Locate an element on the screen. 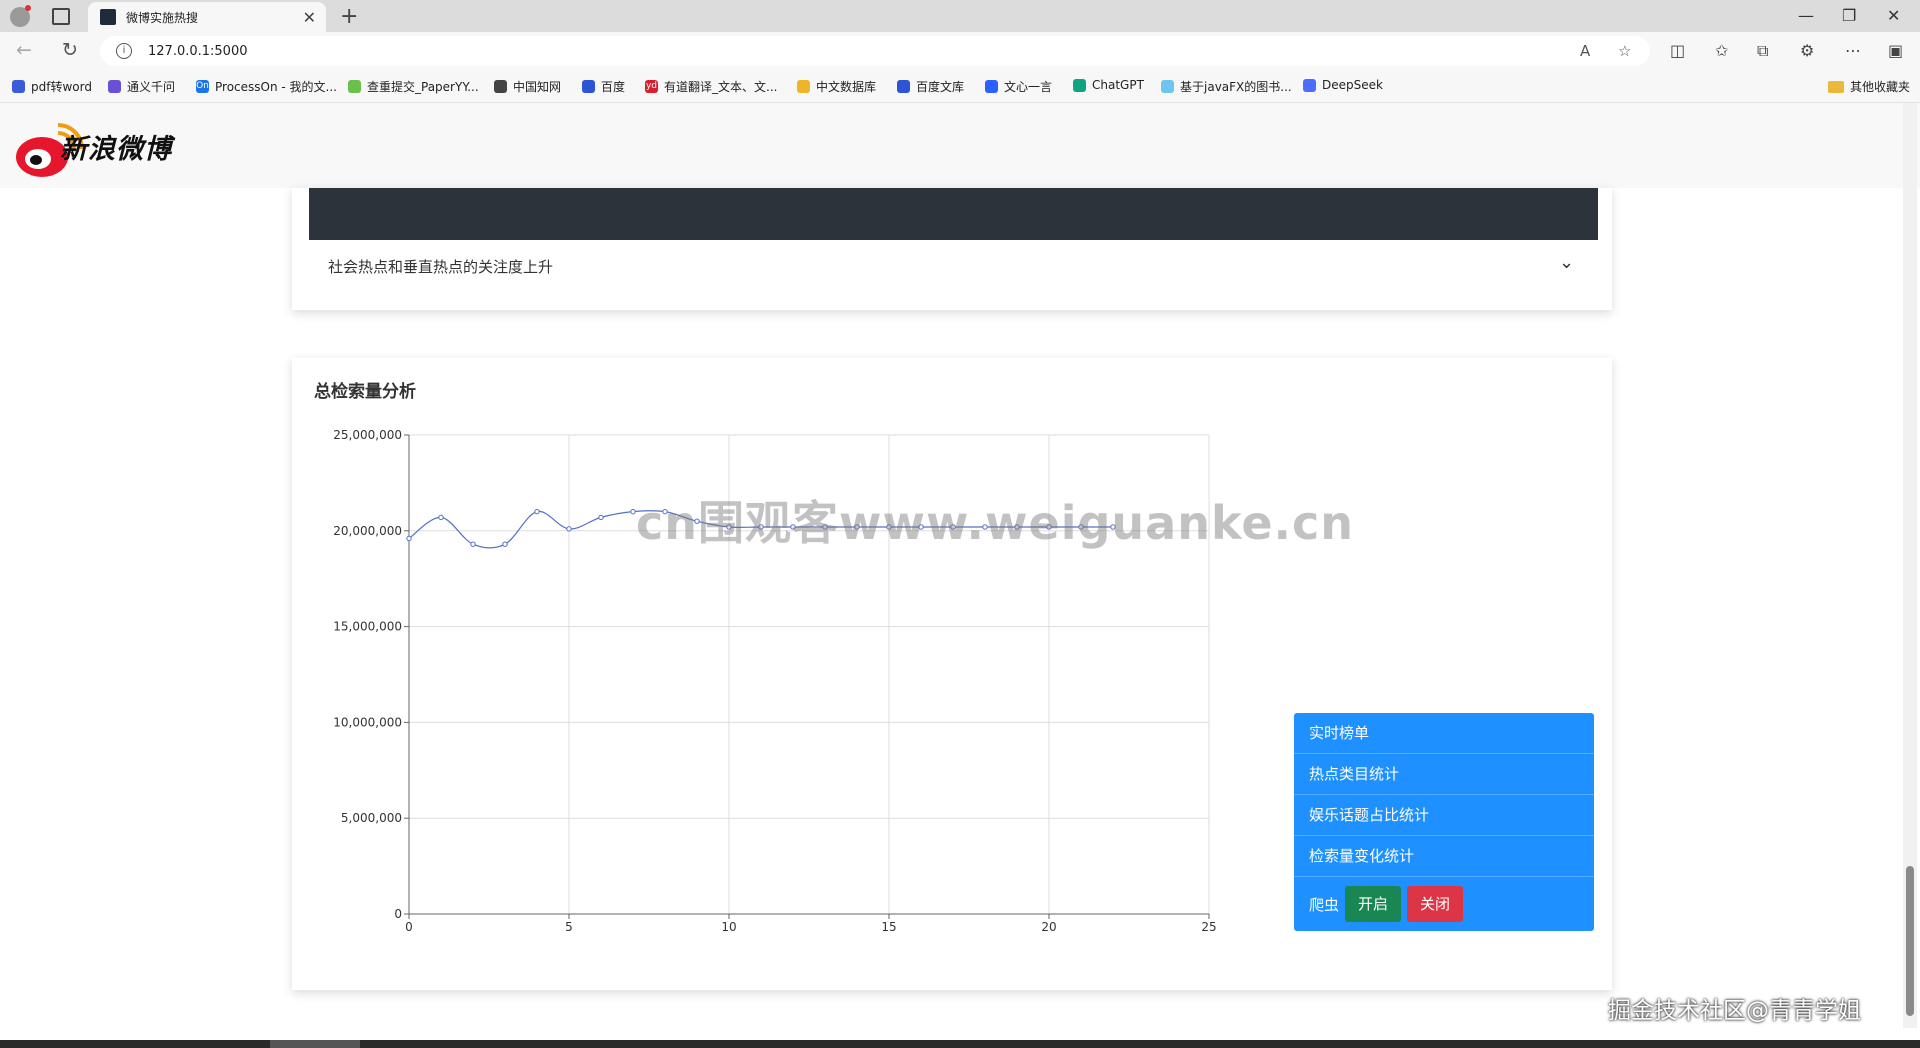  y-tick-label: 0 is located at coordinates (398, 914).